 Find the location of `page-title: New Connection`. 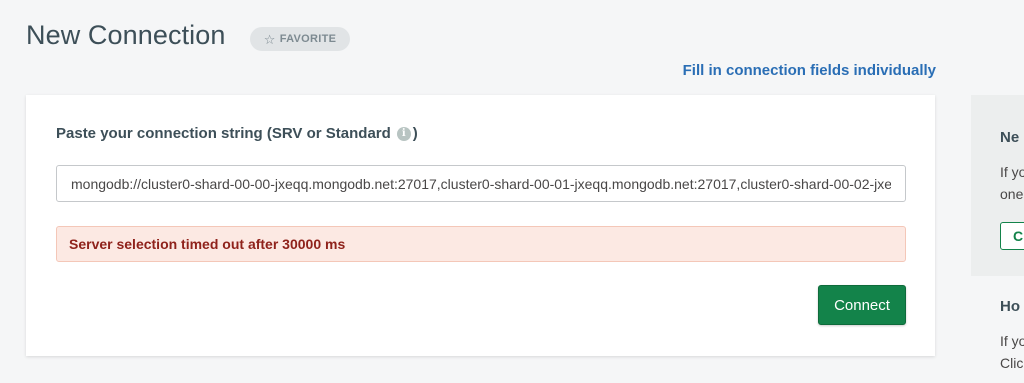

page-title: New Connection is located at coordinates (126, 35).